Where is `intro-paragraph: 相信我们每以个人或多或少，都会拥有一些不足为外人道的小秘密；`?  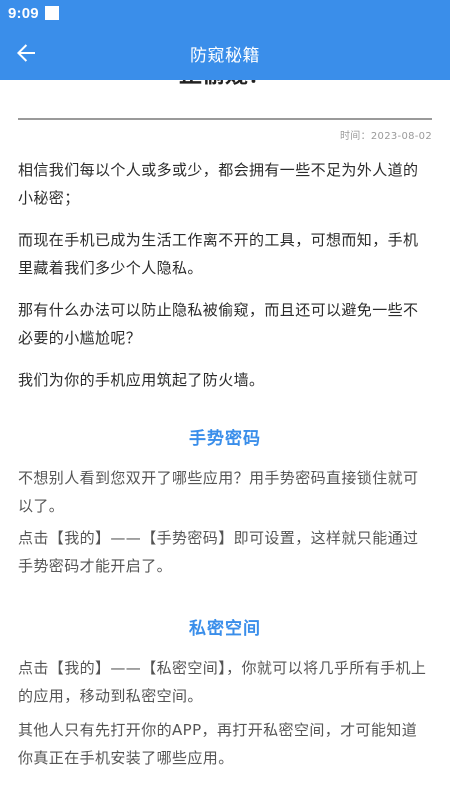 intro-paragraph: 相信我们每以个人或多或少，都会拥有一些不足为外人道的小秘密； is located at coordinates (218, 184).